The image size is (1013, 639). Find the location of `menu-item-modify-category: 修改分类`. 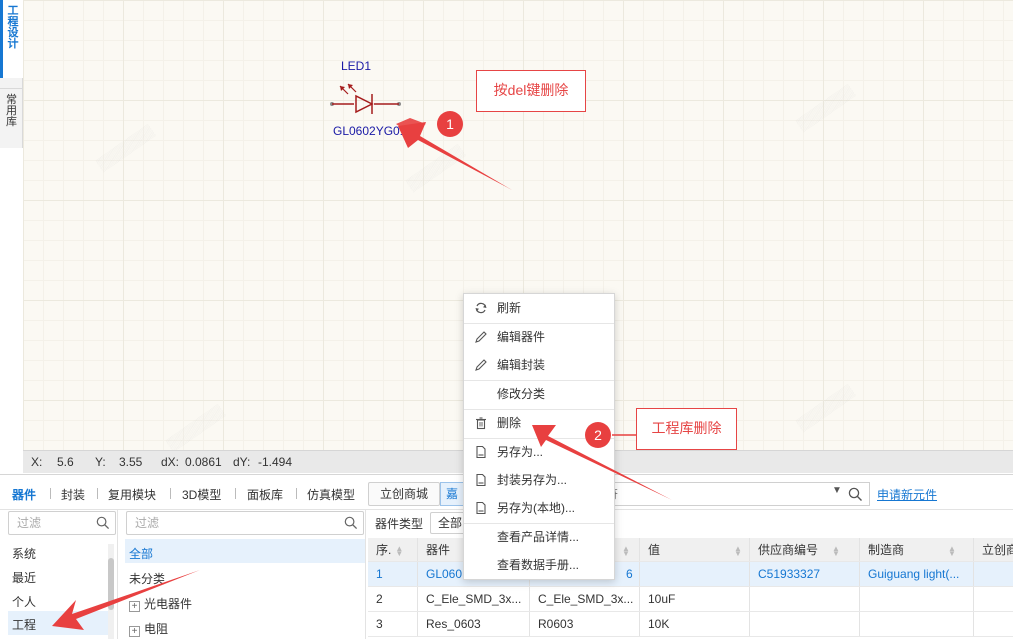

menu-item-modify-category: 修改分类 is located at coordinates (539, 394).